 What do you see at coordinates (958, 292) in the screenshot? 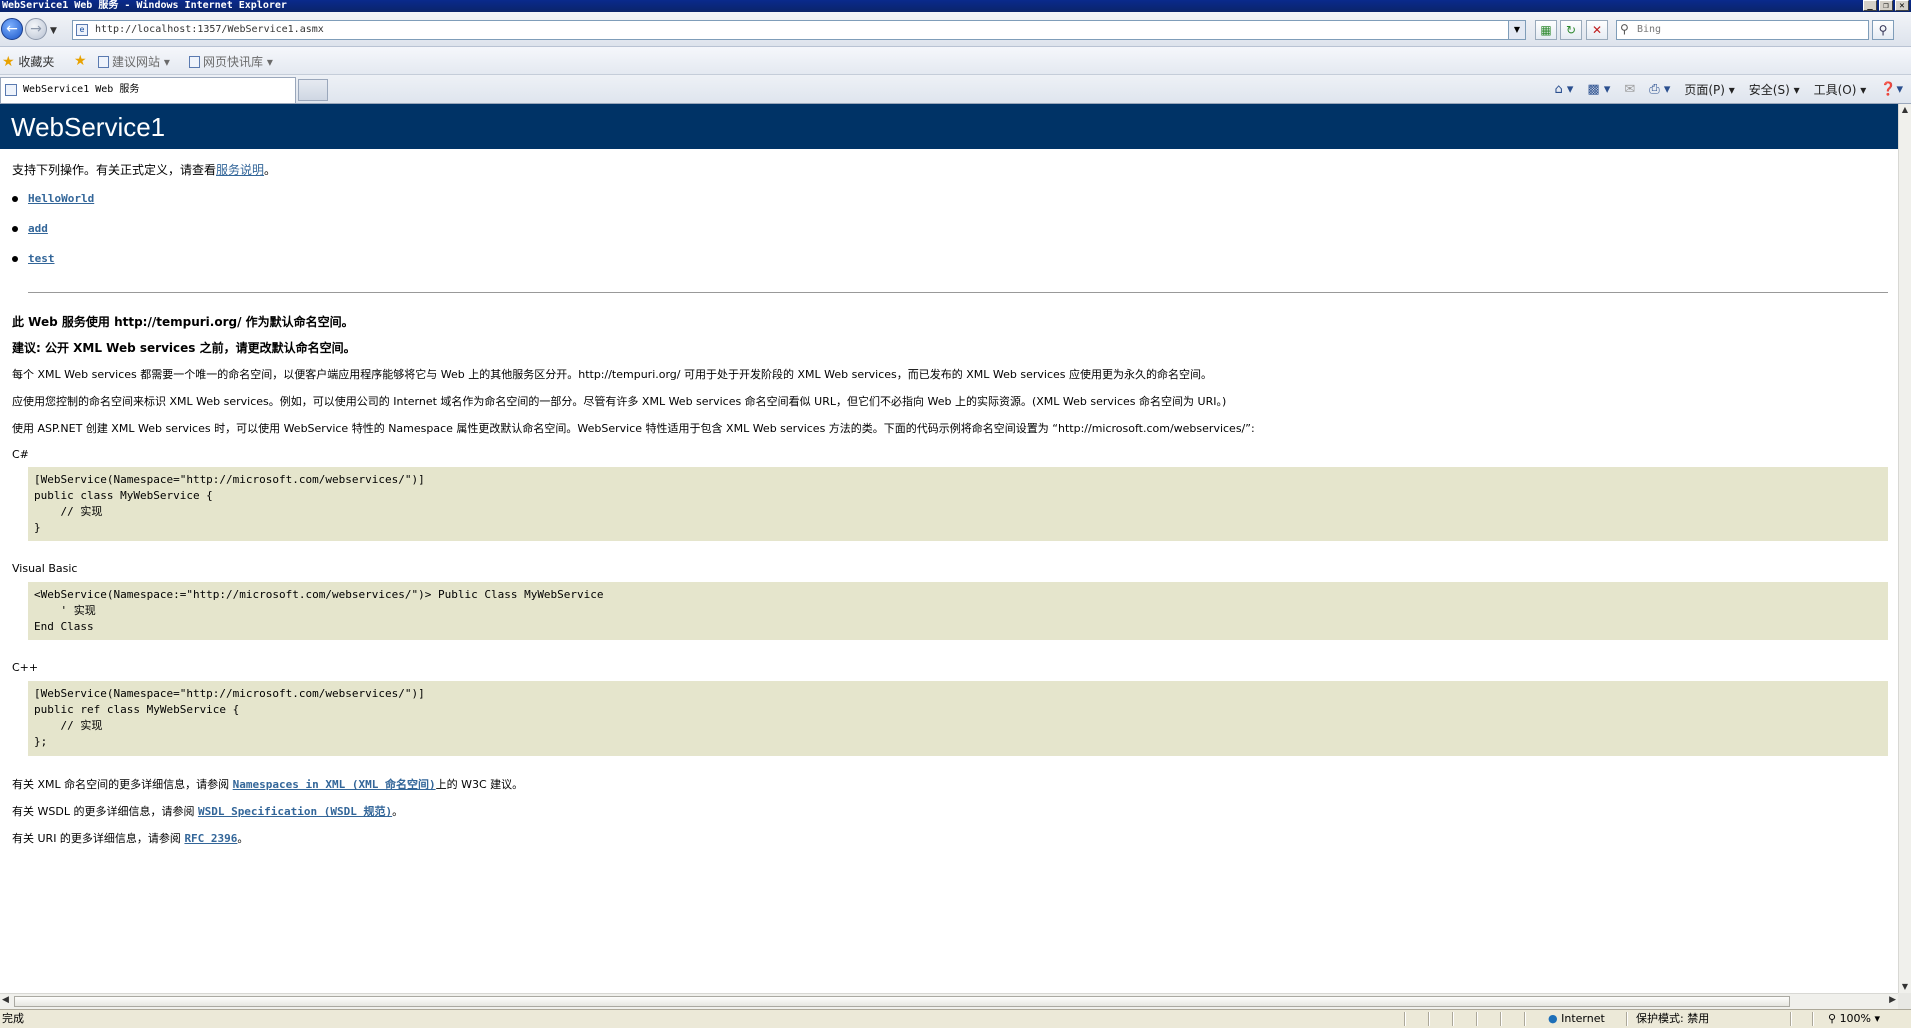
I see `divider` at bounding box center [958, 292].